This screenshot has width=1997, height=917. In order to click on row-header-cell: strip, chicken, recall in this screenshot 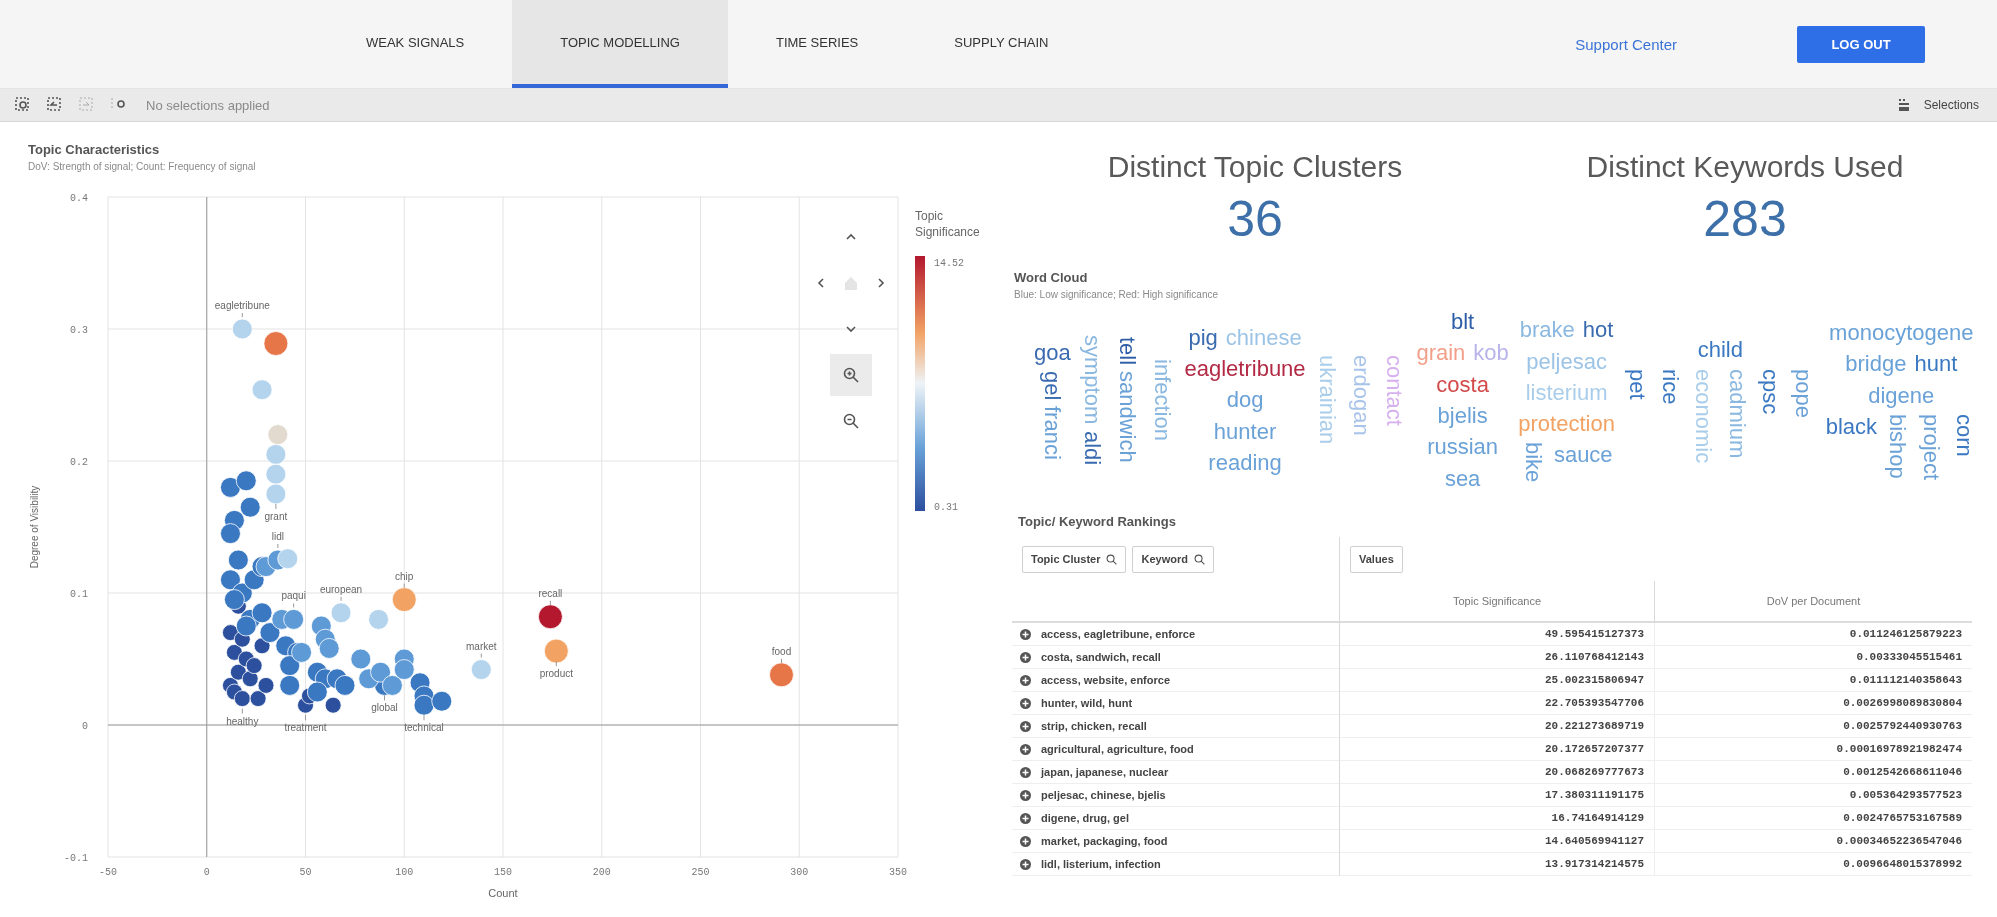, I will do `click(1176, 726)`.